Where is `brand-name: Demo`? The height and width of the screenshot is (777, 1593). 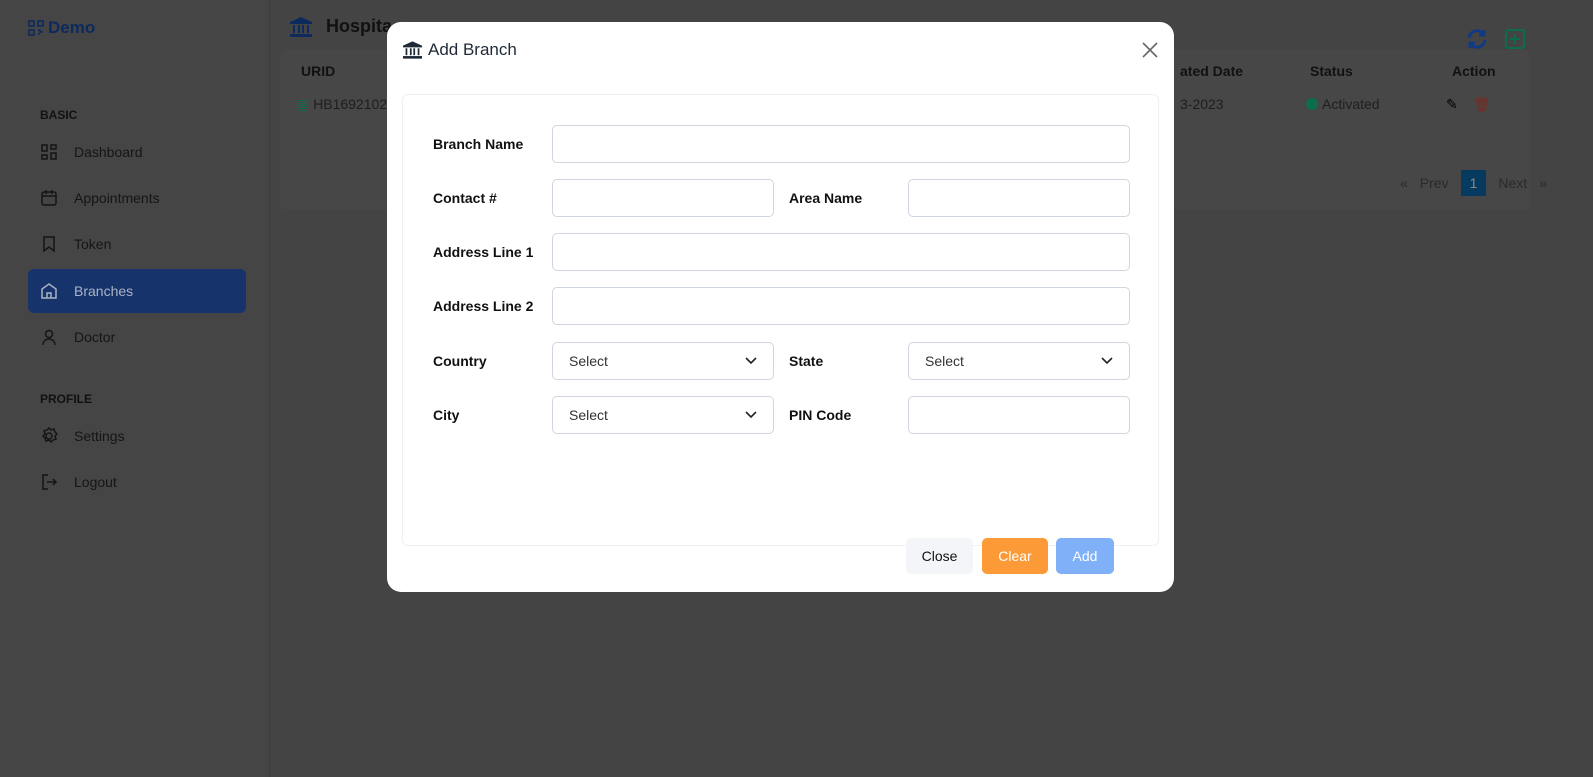 brand-name: Demo is located at coordinates (72, 27).